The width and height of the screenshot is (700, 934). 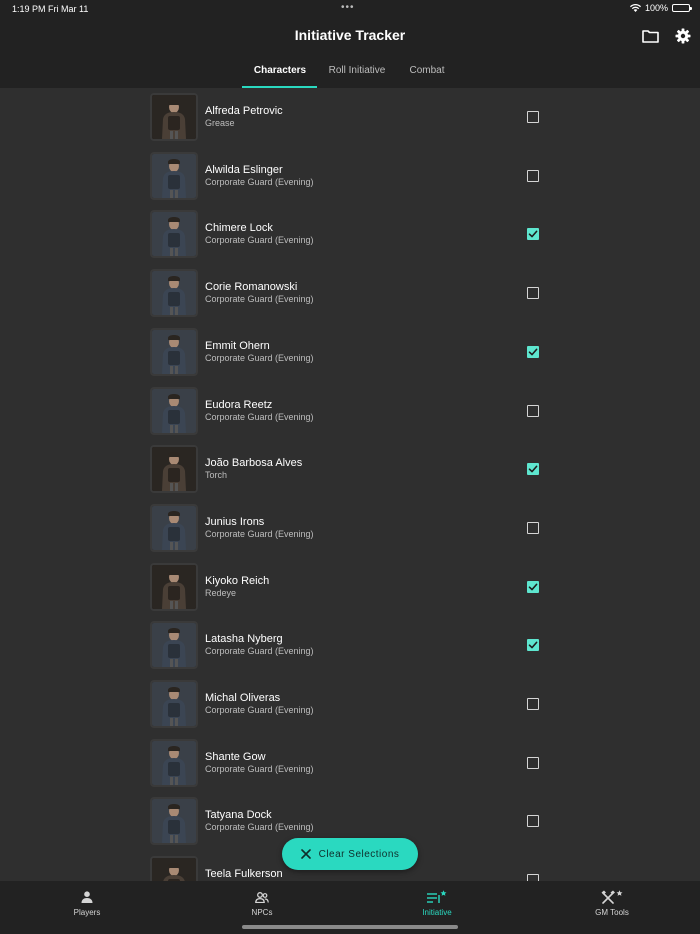 What do you see at coordinates (612, 912) in the screenshot?
I see `nav-gm-tools-label: GM Tools` at bounding box center [612, 912].